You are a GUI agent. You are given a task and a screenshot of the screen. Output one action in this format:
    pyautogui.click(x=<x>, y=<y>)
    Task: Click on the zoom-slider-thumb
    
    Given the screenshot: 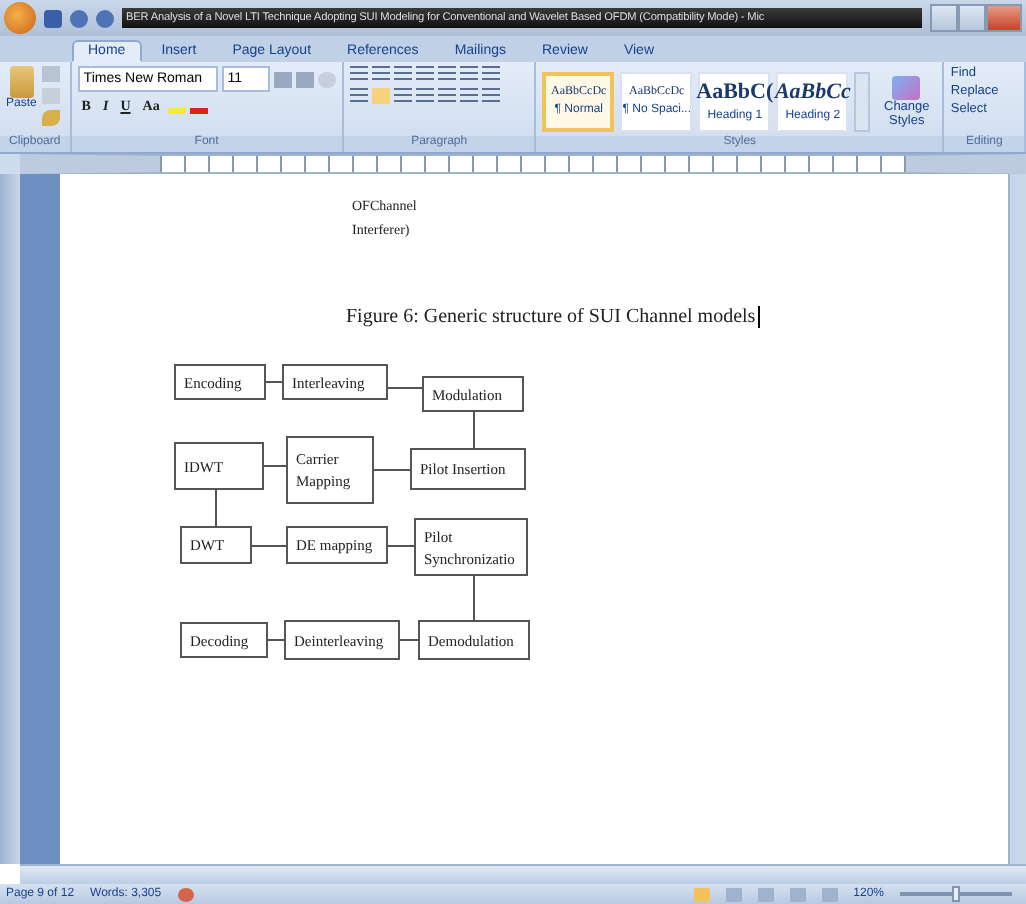 What is the action you would take?
    pyautogui.click(x=956, y=894)
    